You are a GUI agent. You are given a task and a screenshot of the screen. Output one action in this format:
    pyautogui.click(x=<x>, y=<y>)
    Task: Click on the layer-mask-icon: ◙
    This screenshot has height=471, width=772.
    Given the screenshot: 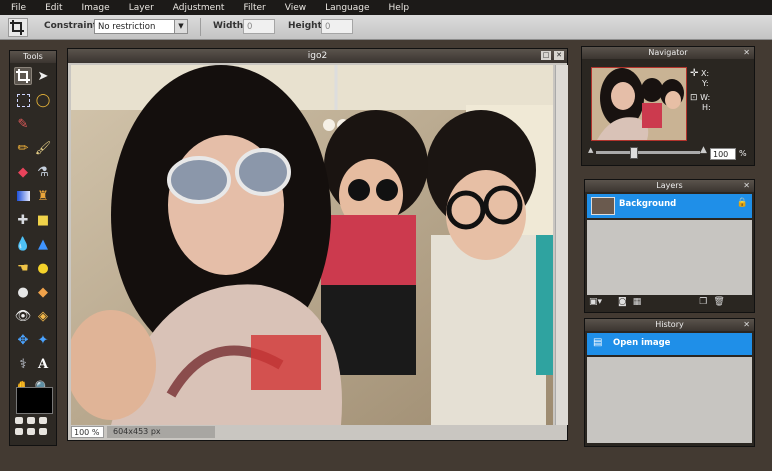 What is the action you would take?
    pyautogui.click(x=622, y=303)
    